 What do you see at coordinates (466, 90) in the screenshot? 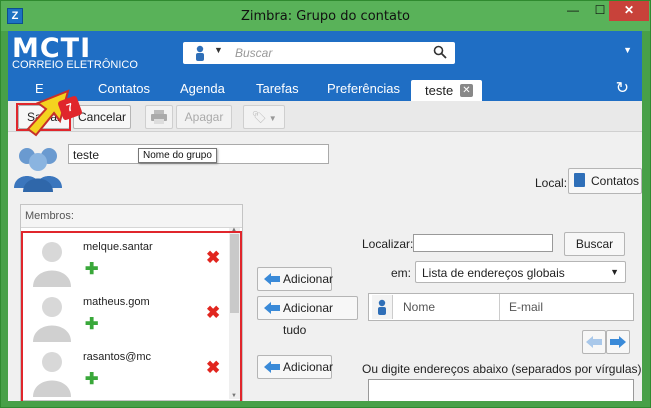
I see `close-tab-icon: ✕` at bounding box center [466, 90].